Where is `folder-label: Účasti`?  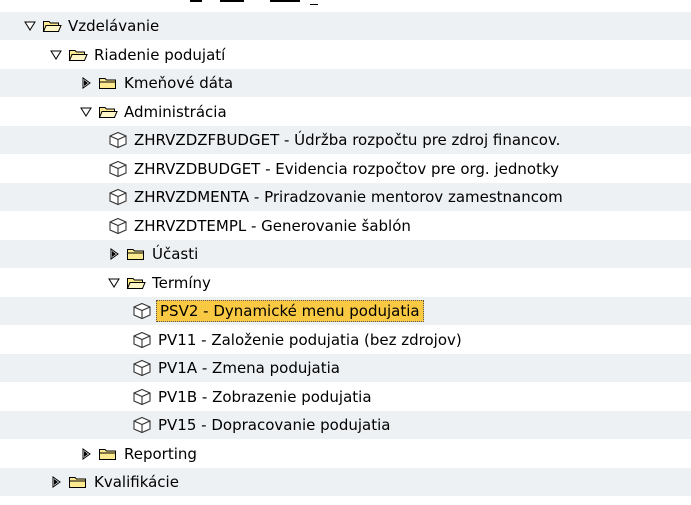
folder-label: Účasti is located at coordinates (175, 254).